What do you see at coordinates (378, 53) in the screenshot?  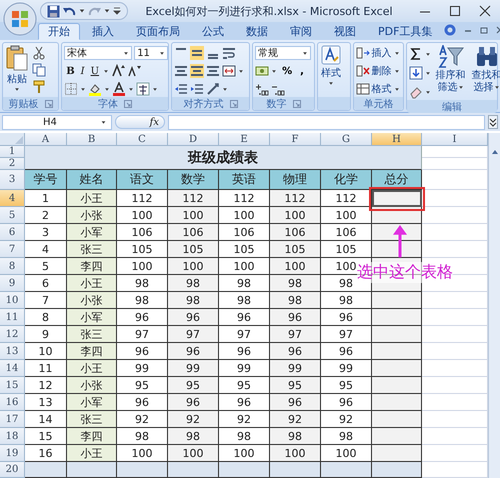 I see `insert-button: 插入` at bounding box center [378, 53].